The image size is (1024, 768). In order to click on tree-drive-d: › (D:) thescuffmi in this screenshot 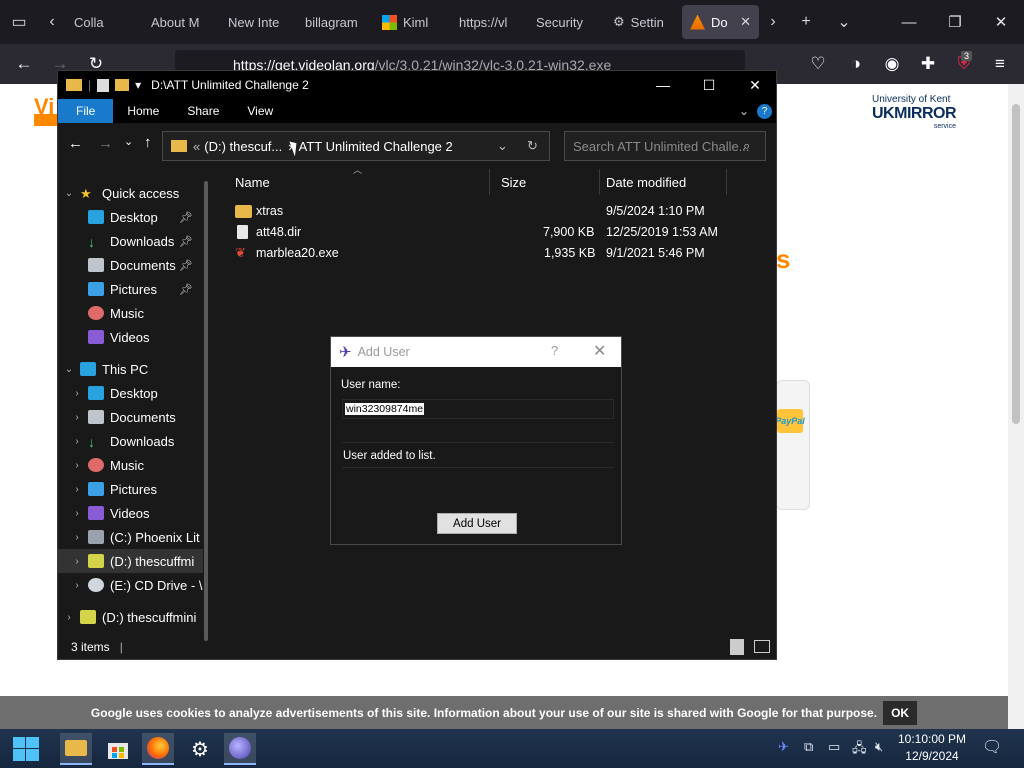, I will do `click(130, 561)`.